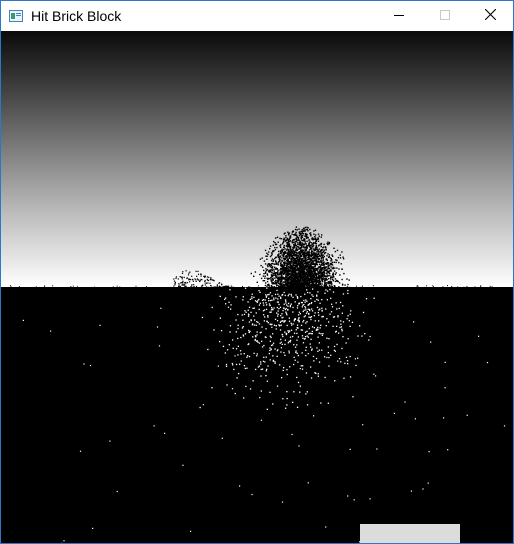 Image resolution: width=514 pixels, height=544 pixels. I want to click on maximize-button, so click(445, 16).